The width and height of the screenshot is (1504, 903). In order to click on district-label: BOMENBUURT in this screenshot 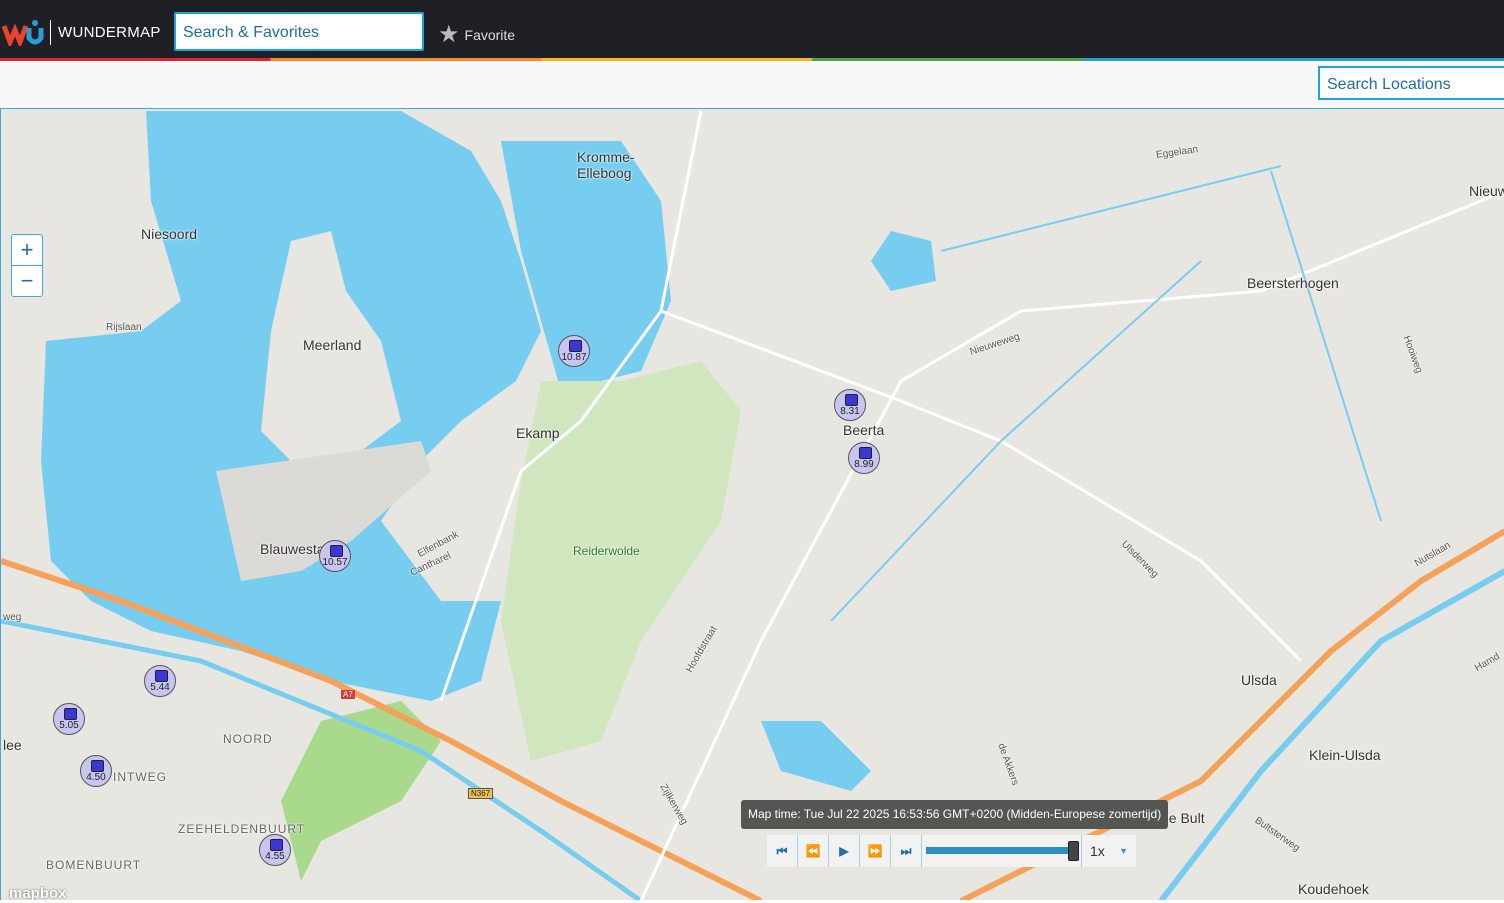, I will do `click(94, 865)`.